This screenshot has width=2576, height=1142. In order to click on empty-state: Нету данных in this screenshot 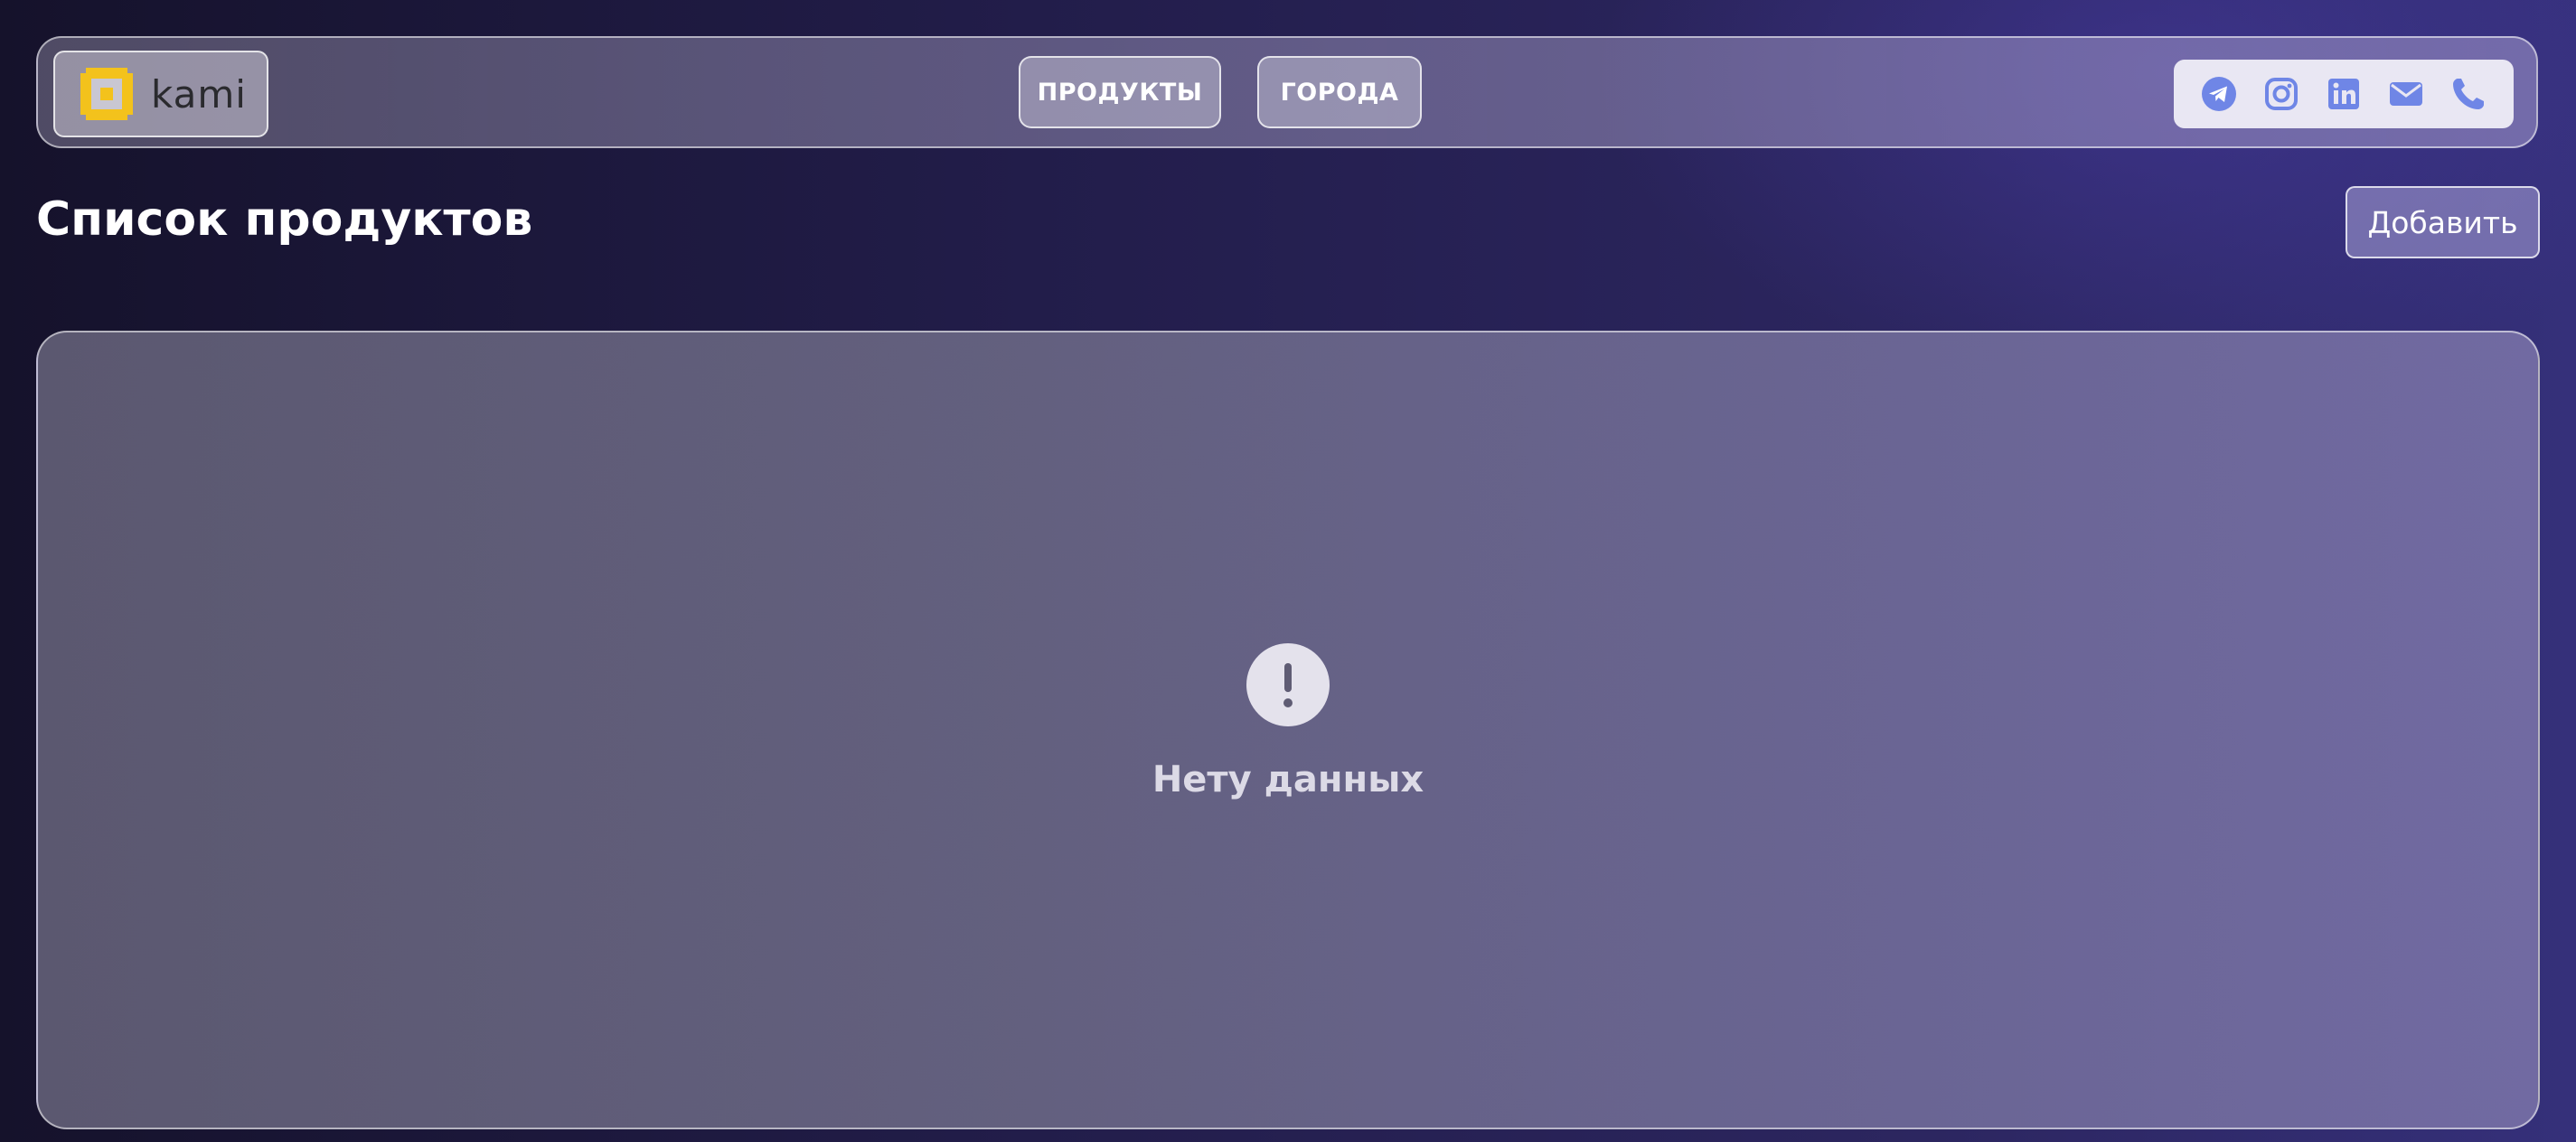, I will do `click(1288, 721)`.